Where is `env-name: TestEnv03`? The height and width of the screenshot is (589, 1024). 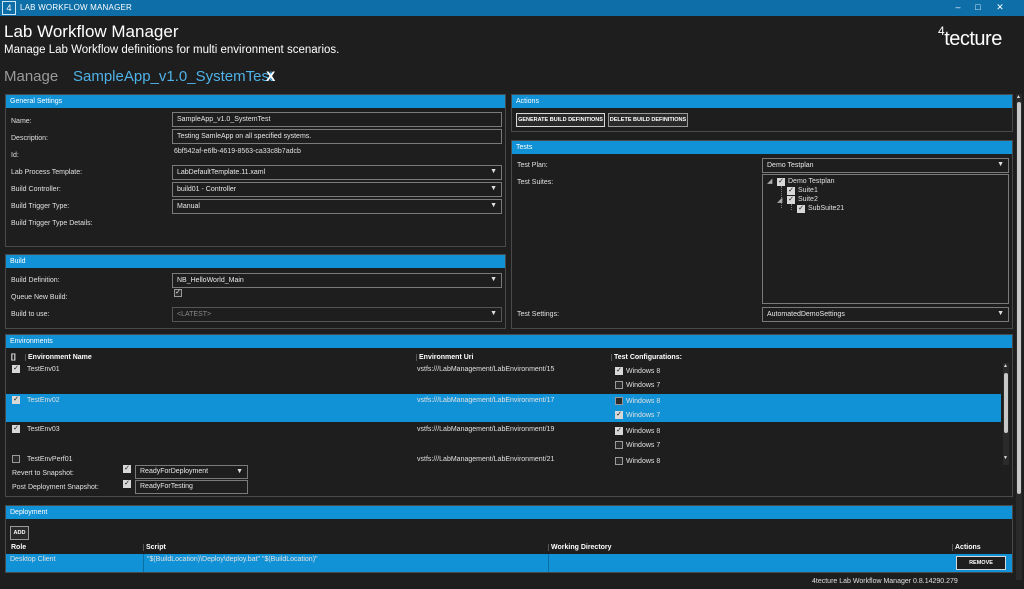
env-name: TestEnv03 is located at coordinates (43, 429).